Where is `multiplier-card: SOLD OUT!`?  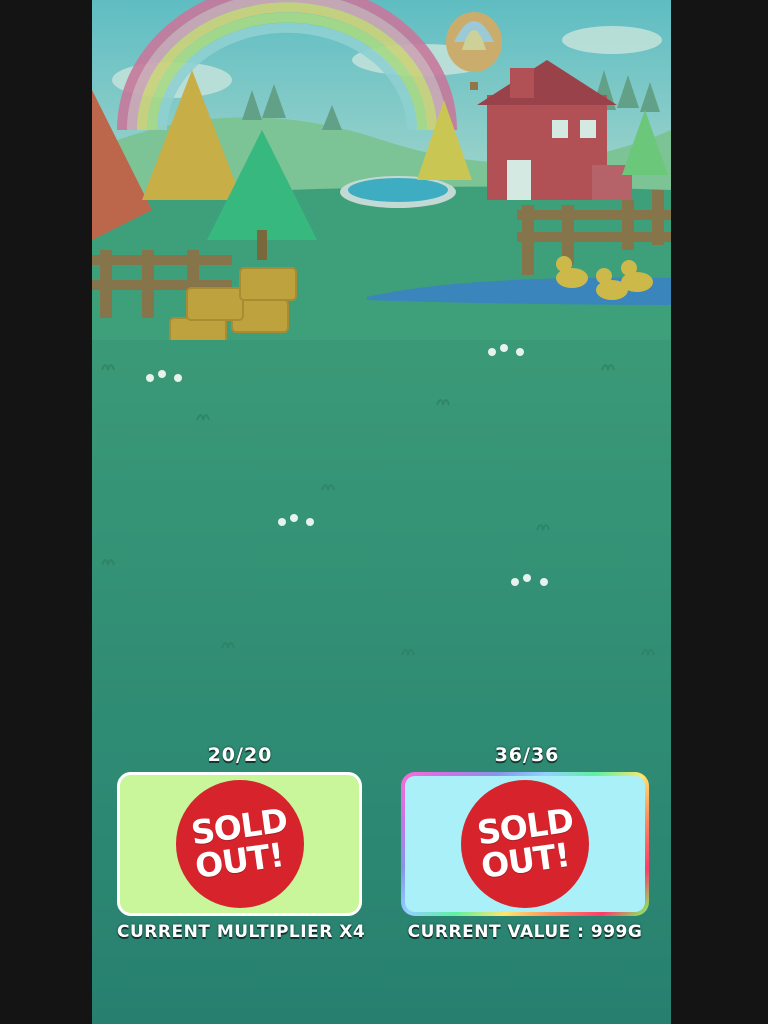 multiplier-card: SOLD OUT! is located at coordinates (239, 844).